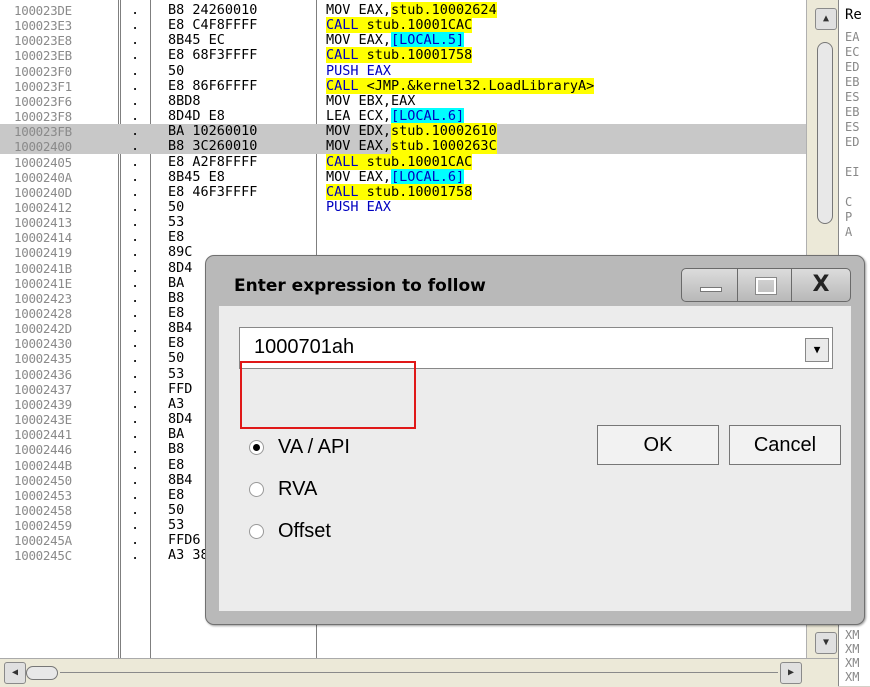  What do you see at coordinates (180, 267) in the screenshot?
I see `row-hex: 8D4` at bounding box center [180, 267].